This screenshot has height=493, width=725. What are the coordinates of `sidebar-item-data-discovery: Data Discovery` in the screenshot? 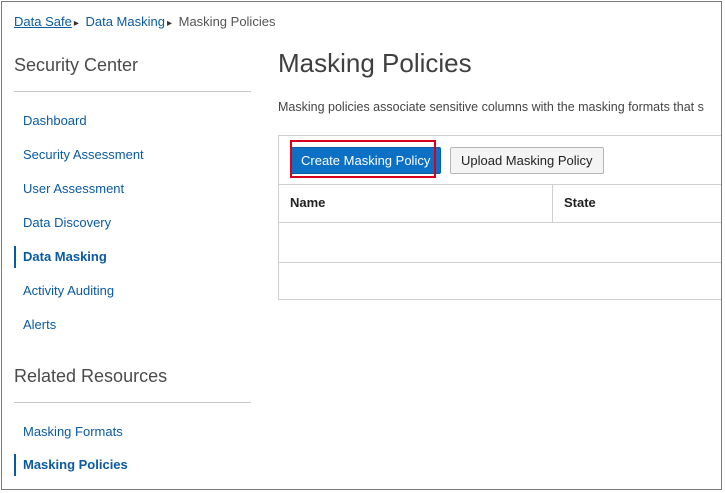 It's located at (132, 223).